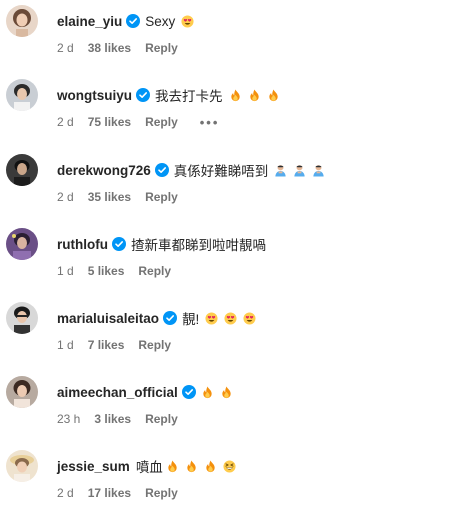 This screenshot has width=449, height=515. I want to click on comment: ruthlofu 揸新車都睇到啦咁靚喎 1 d 5 likes Reply, so click(226, 258).